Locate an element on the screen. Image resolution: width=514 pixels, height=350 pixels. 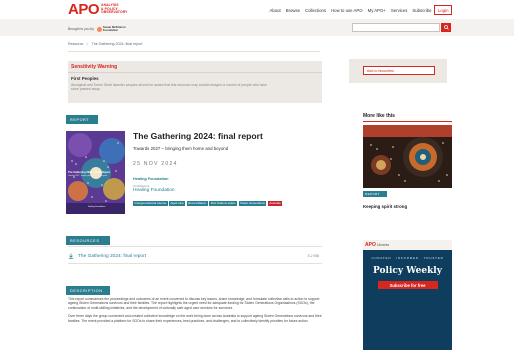
nav-about: About is located at coordinates (274, 10).